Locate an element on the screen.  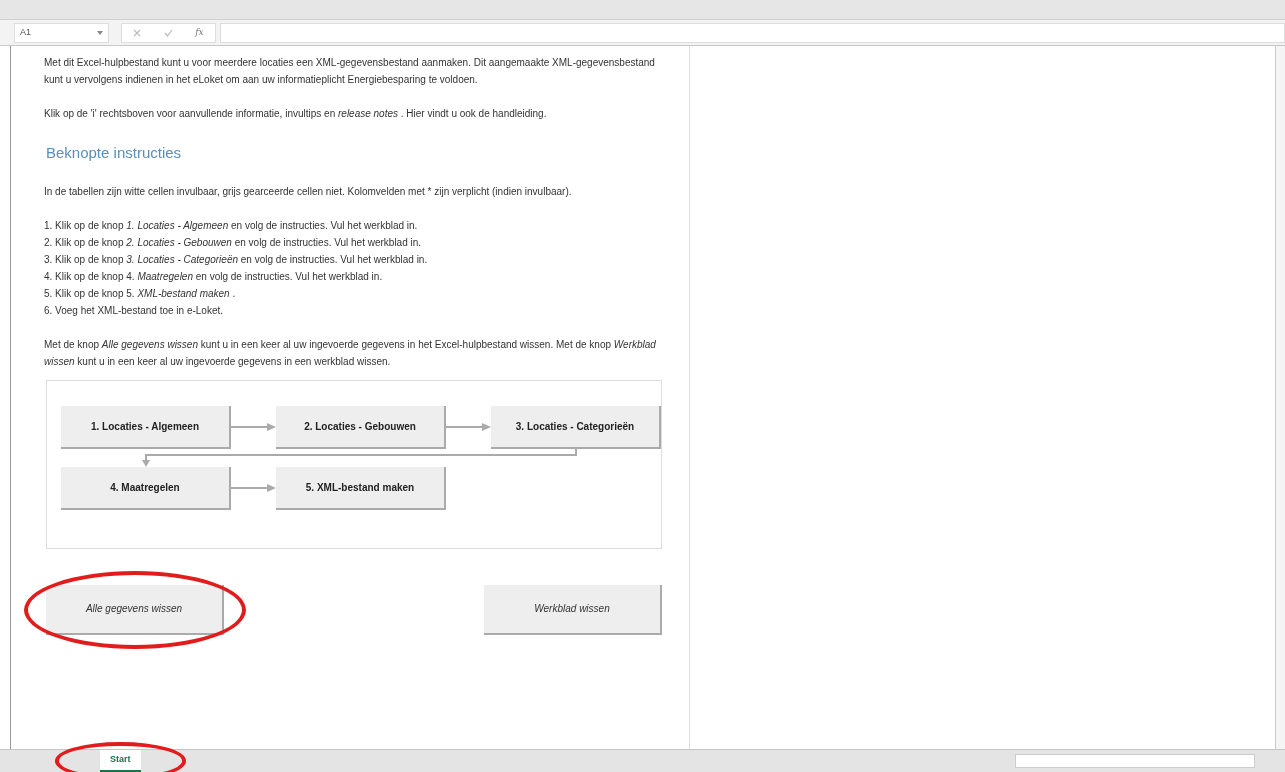
flow-step-button: 2. Locaties - Gebouwen is located at coordinates (361, 427).